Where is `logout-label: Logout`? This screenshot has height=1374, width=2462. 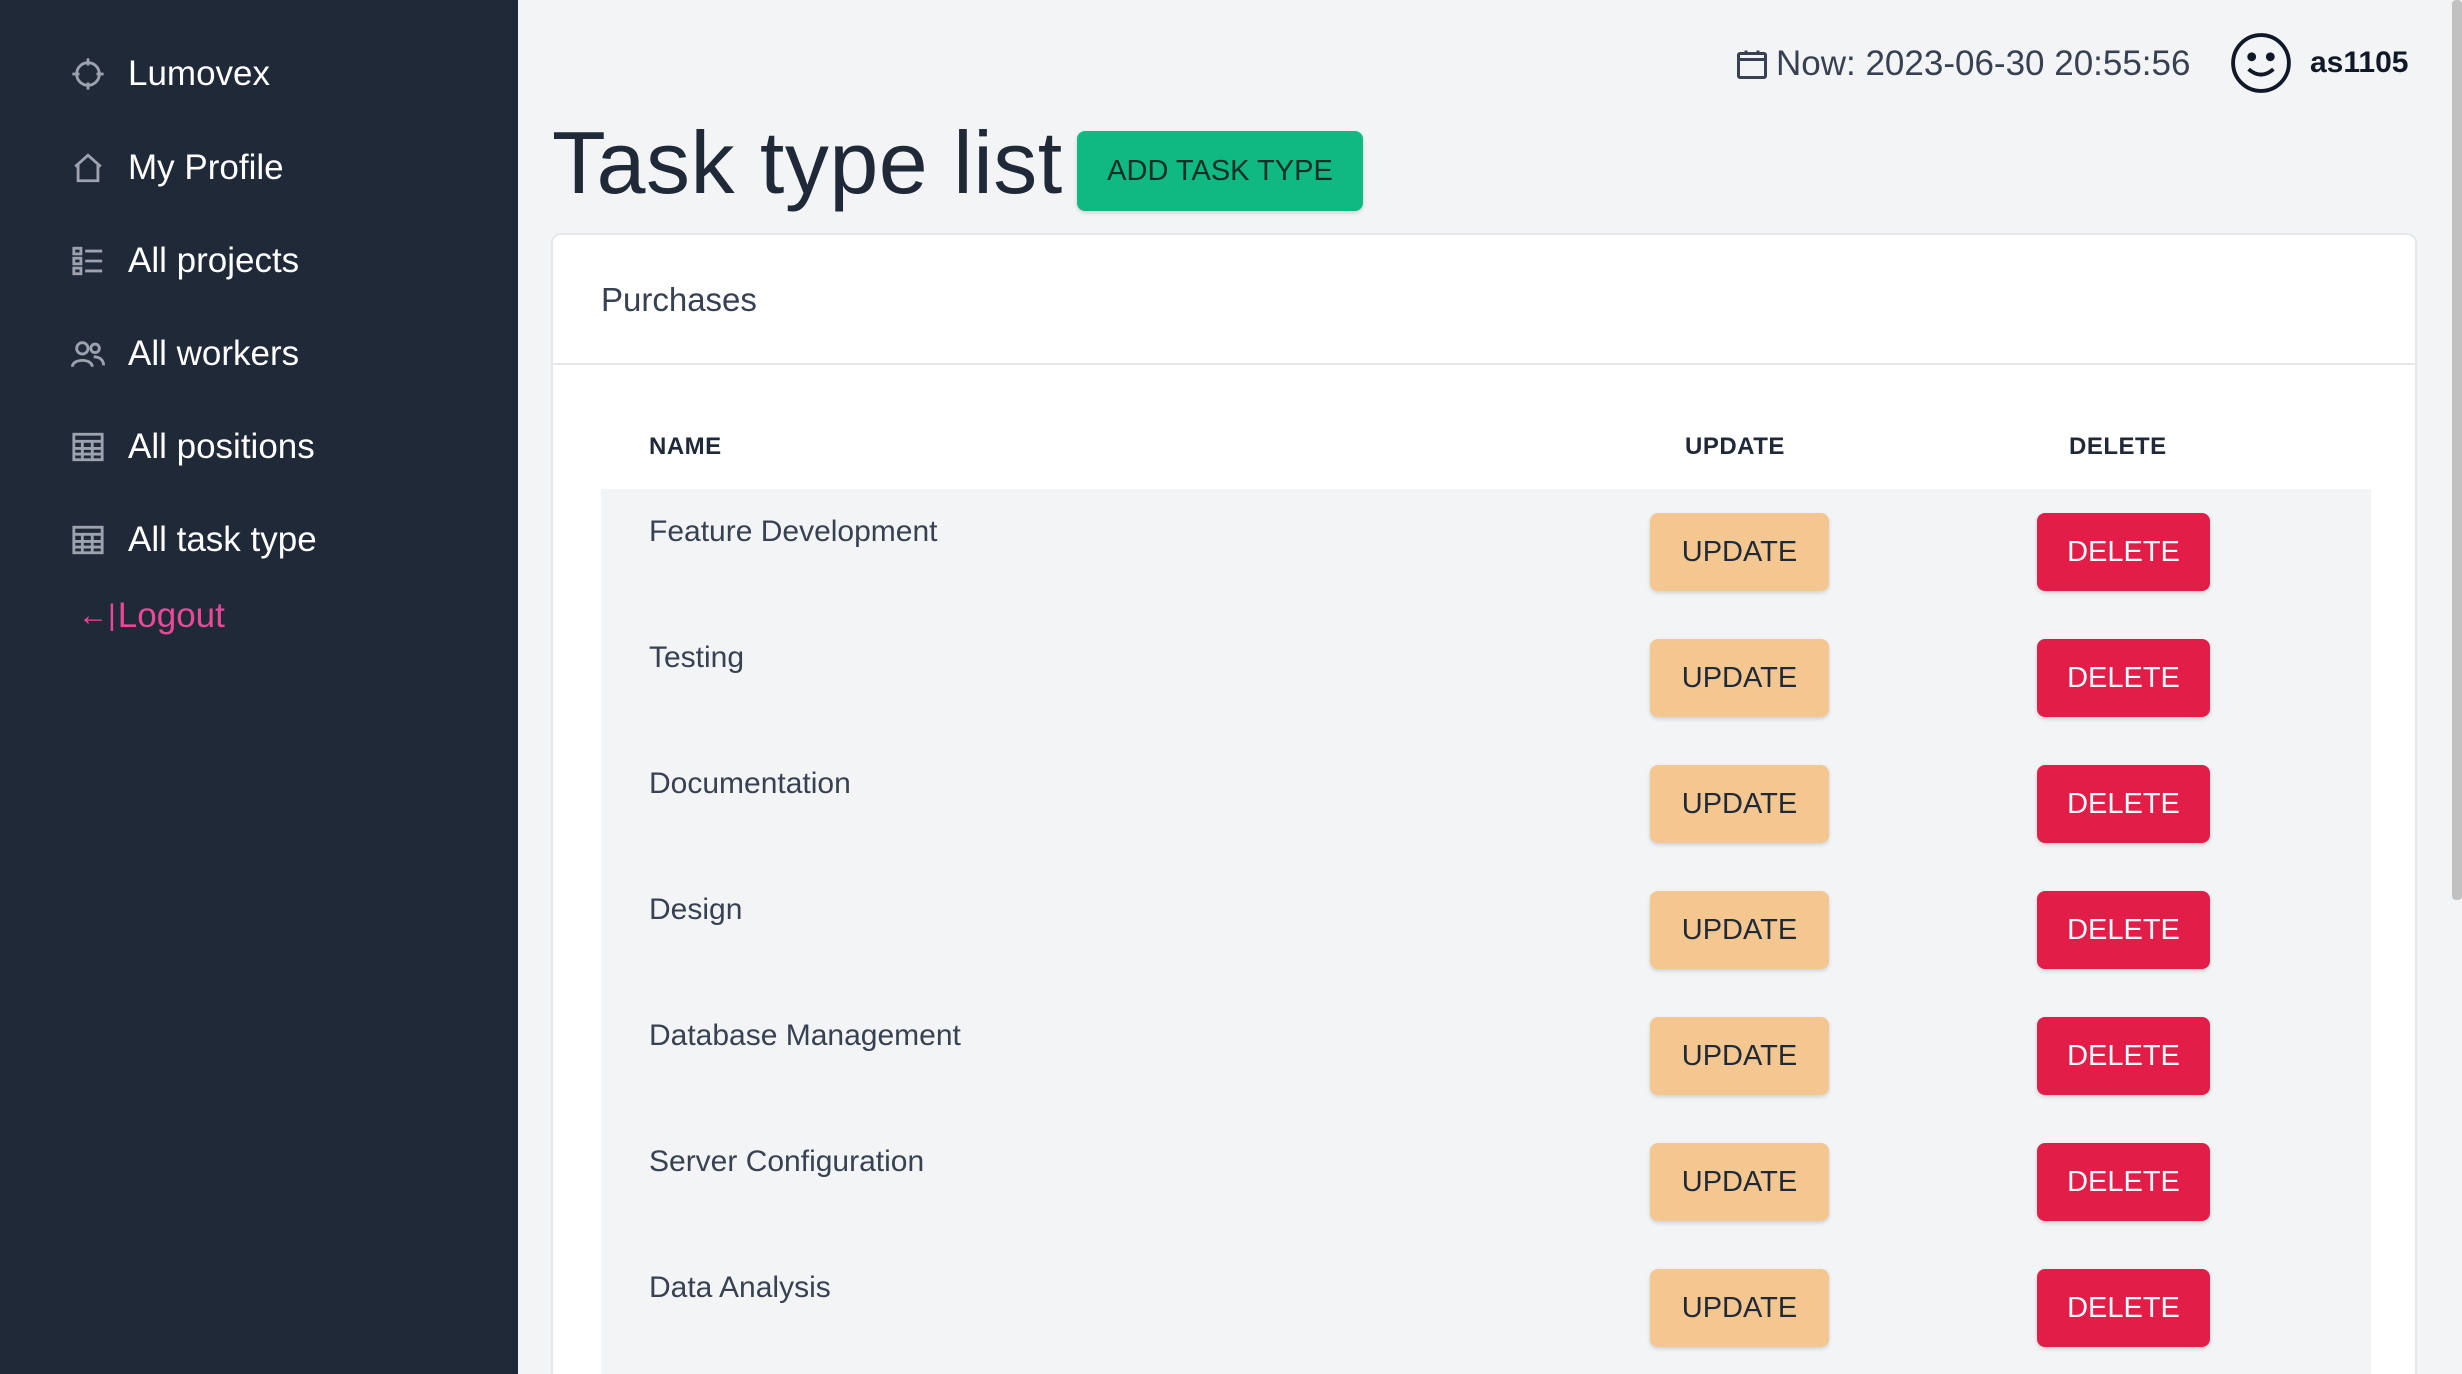
logout-label: Logout is located at coordinates (171, 615).